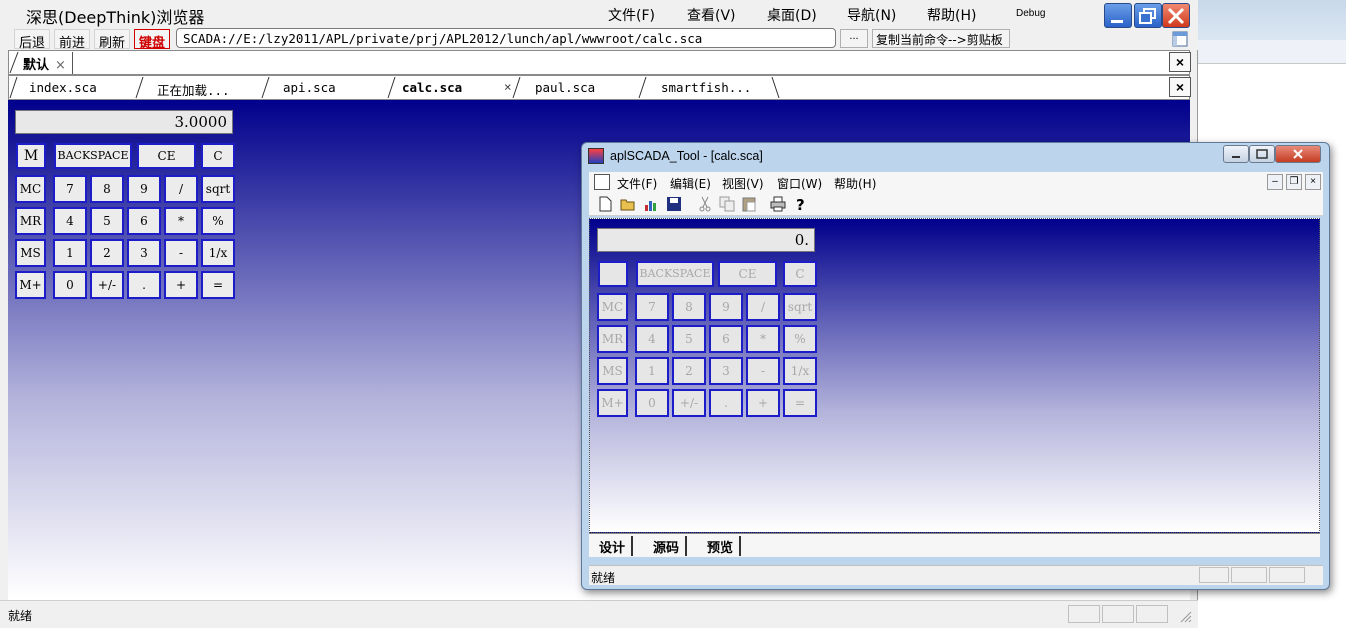  I want to click on calc-key: M+, so click(30, 285).